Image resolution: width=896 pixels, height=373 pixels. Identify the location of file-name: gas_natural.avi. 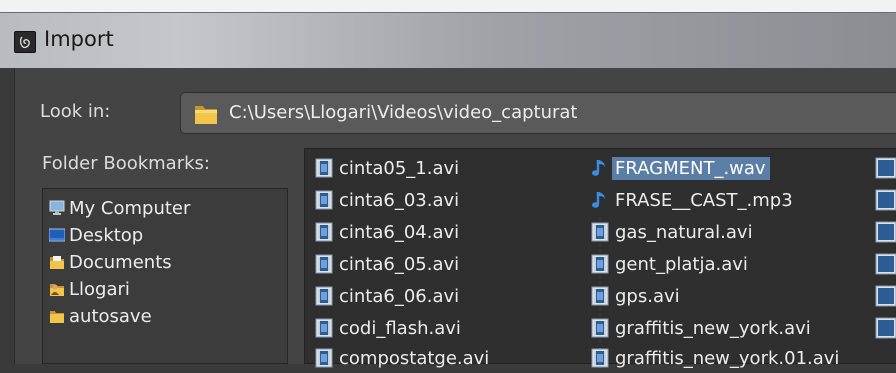
(684, 232).